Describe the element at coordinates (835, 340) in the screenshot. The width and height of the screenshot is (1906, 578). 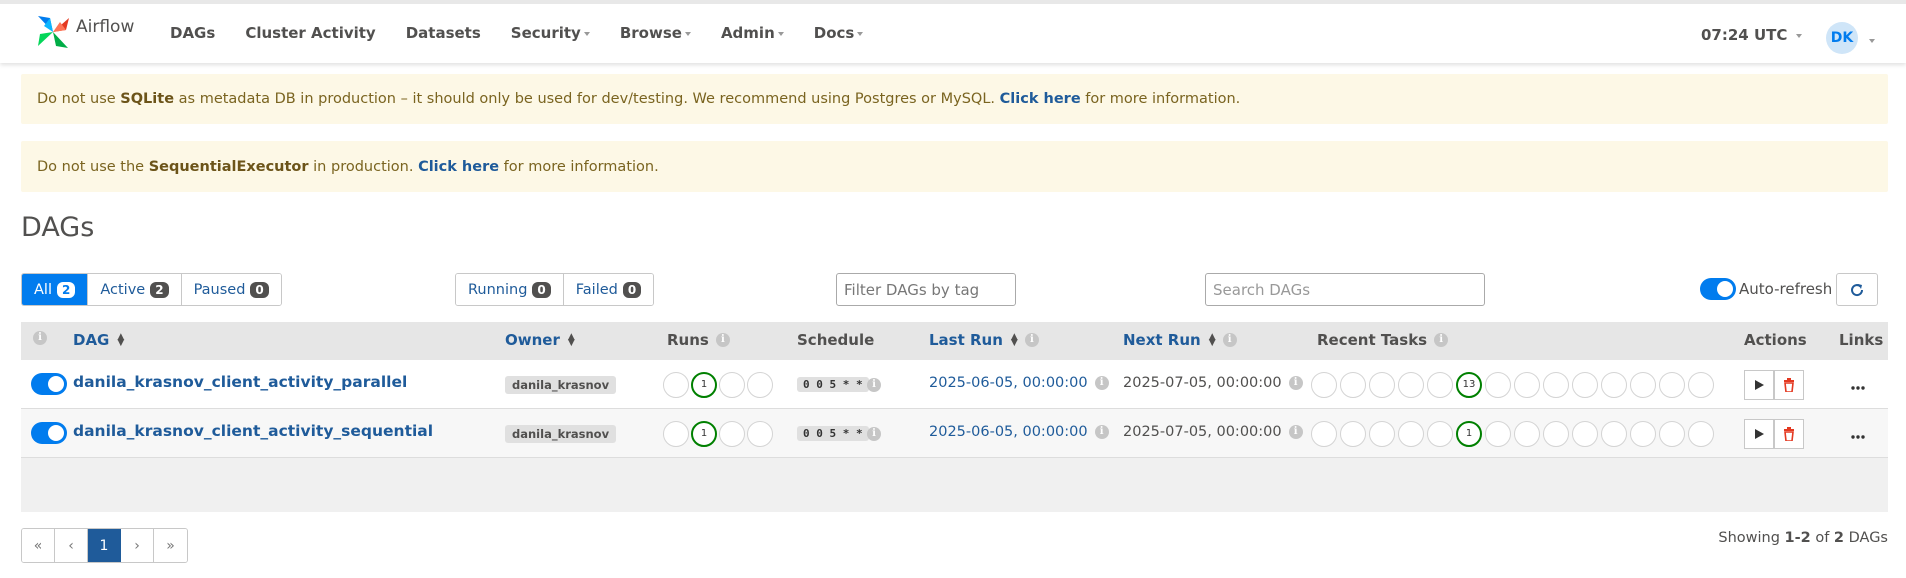
I see `header-schedule: Schedule` at that location.